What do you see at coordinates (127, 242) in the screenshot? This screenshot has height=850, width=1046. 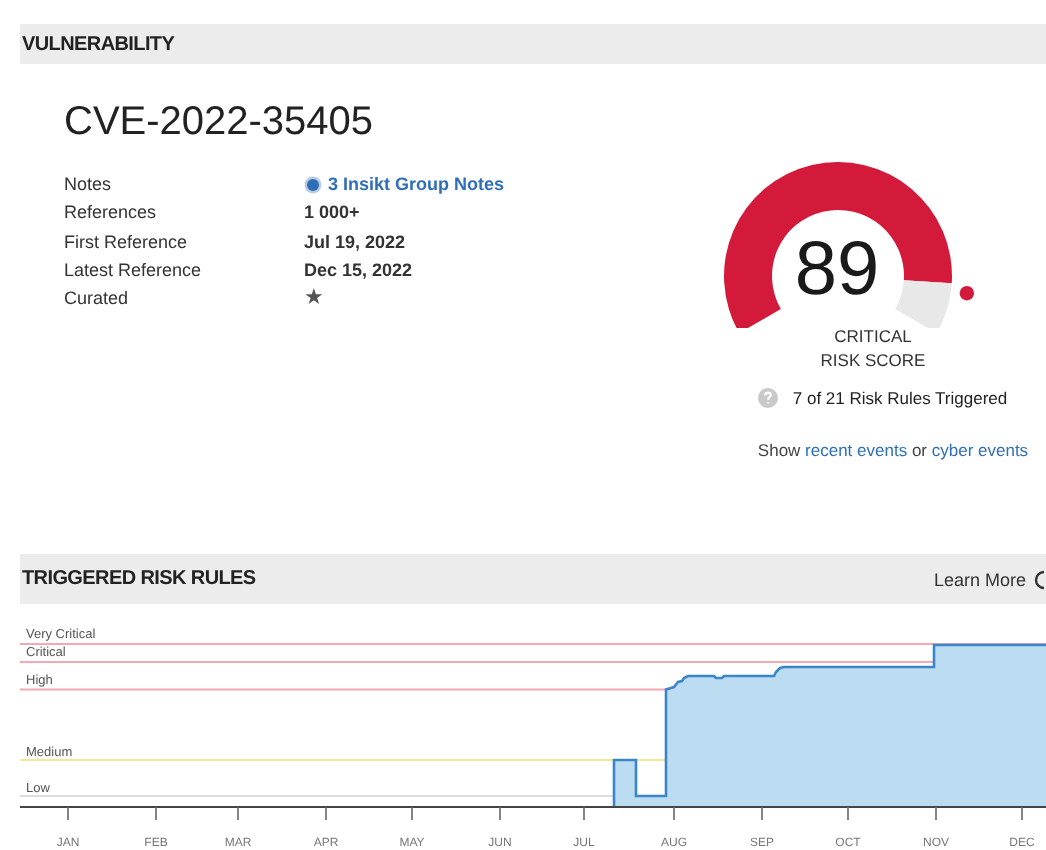 I see `field-label: First Reference` at bounding box center [127, 242].